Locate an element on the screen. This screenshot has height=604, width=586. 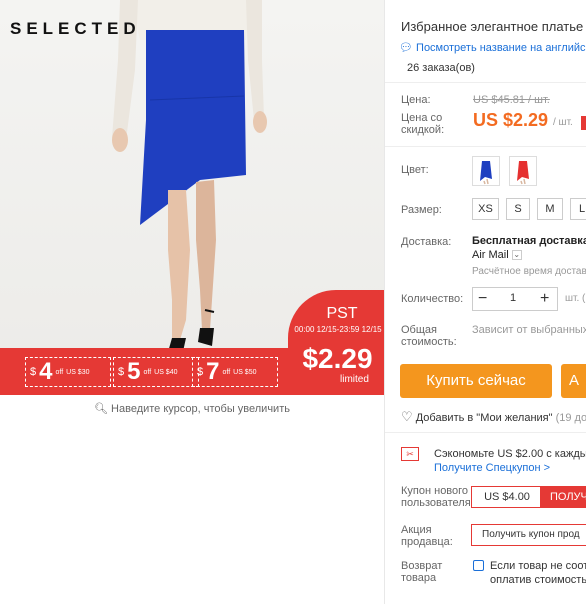
size-option-l: L is located at coordinates (578, 209).